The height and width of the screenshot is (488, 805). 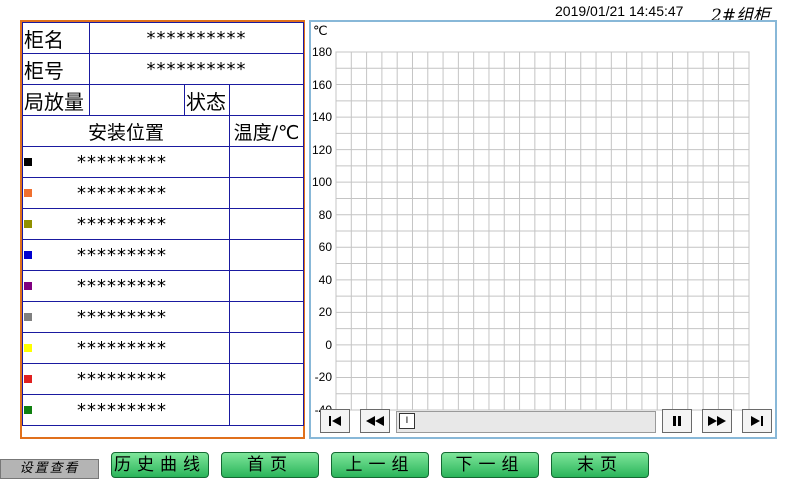 What do you see at coordinates (137, 100) in the screenshot?
I see `partial-discharge-value` at bounding box center [137, 100].